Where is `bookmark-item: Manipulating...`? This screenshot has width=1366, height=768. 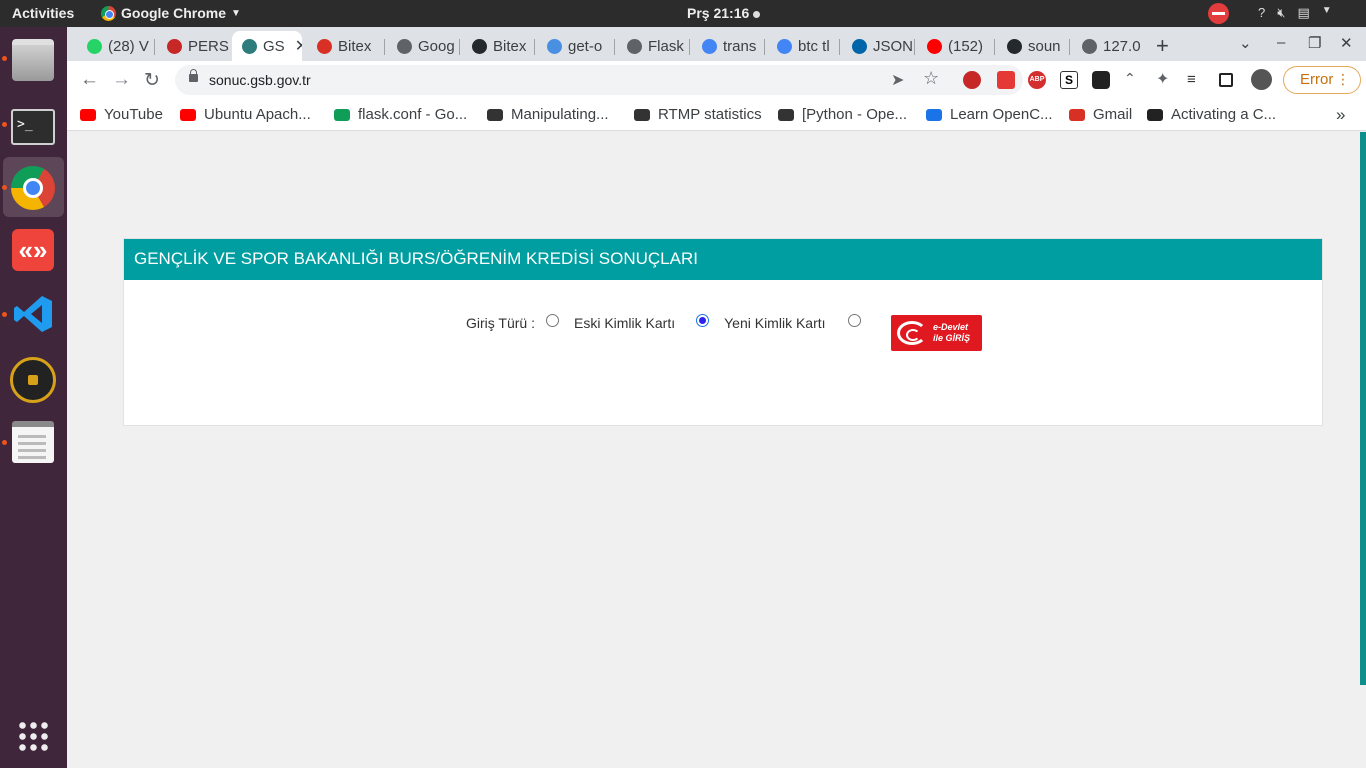
bookmark-item: Manipulating... is located at coordinates (548, 114).